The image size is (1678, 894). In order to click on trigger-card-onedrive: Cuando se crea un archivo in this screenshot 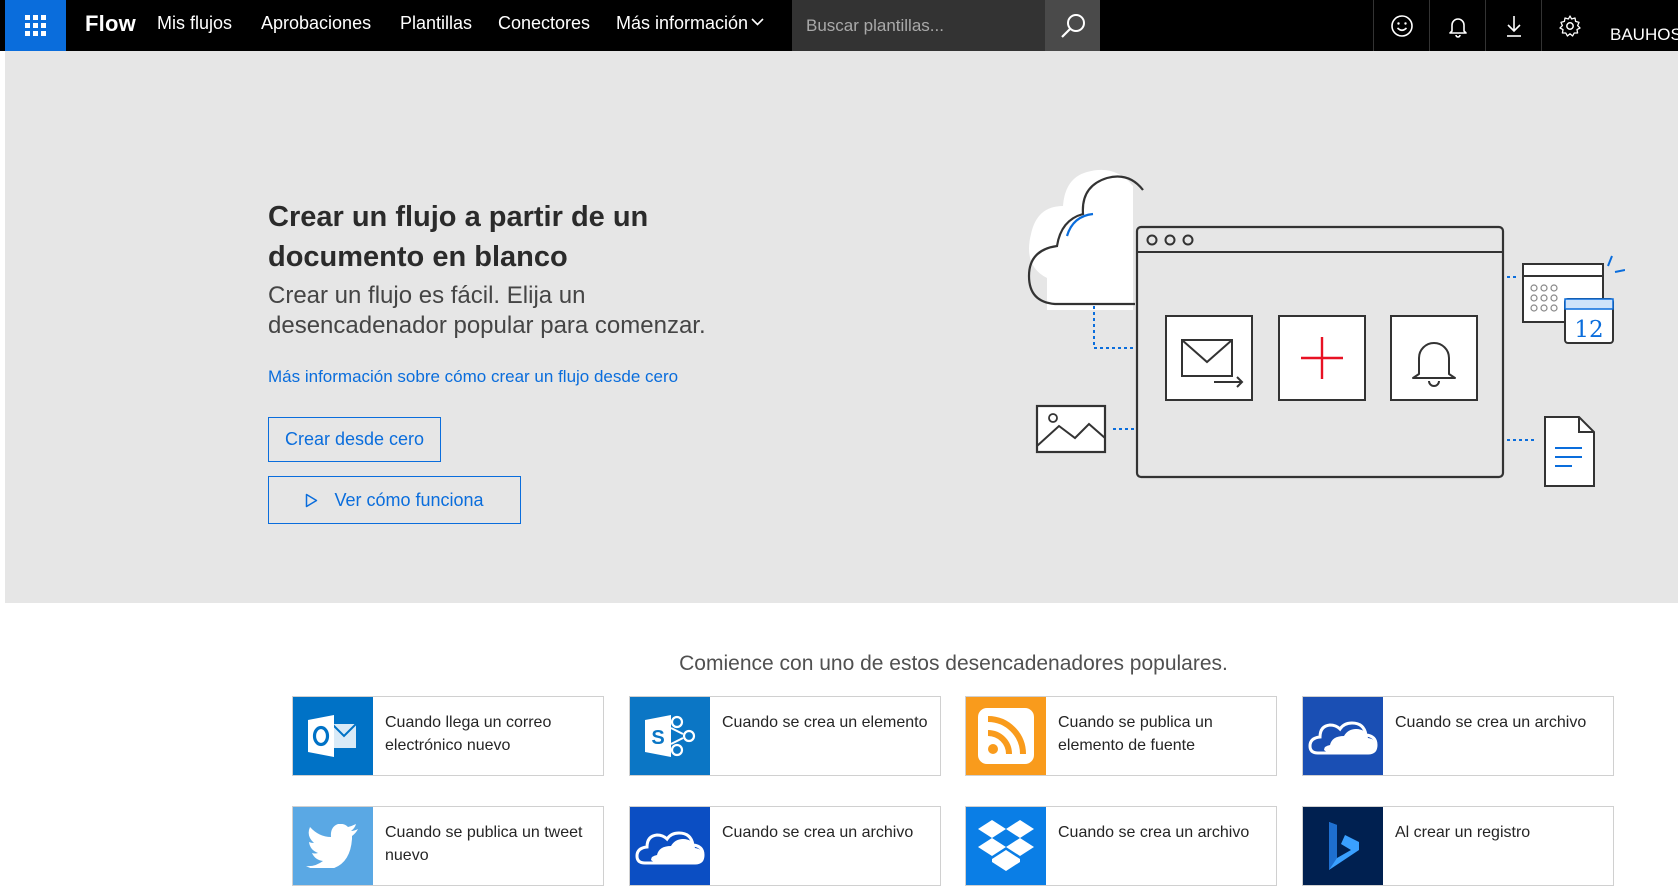, I will do `click(785, 846)`.